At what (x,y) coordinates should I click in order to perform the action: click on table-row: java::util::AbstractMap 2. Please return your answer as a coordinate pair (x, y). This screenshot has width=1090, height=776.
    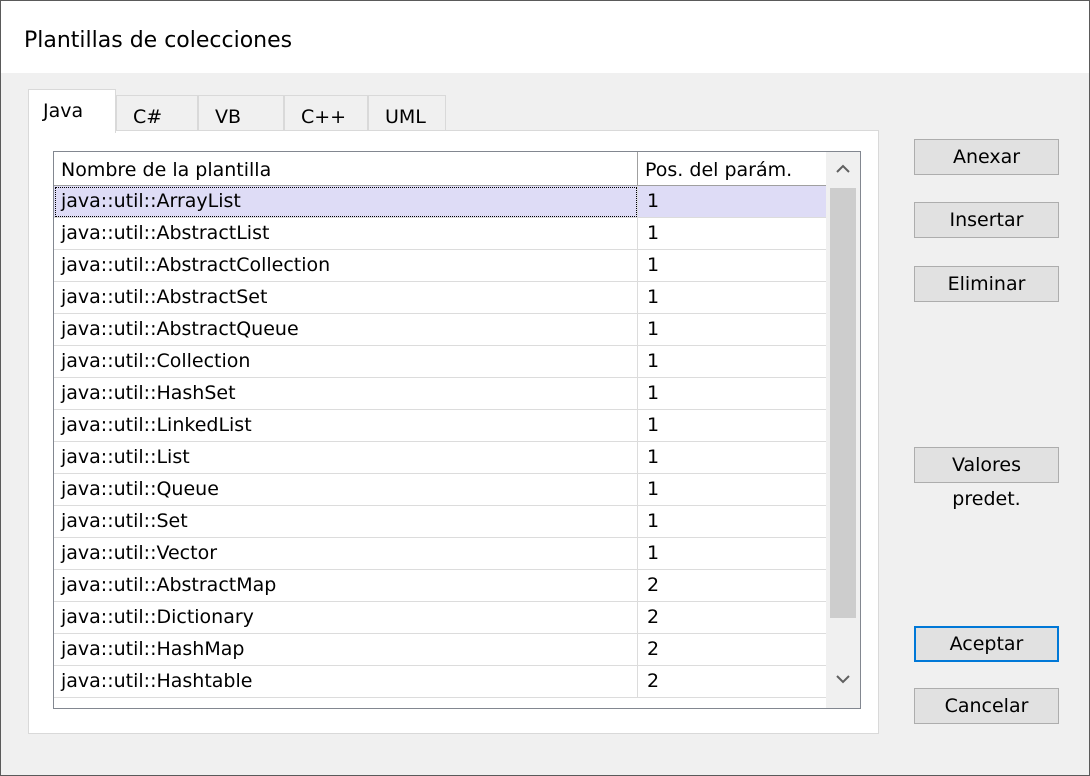
    Looking at the image, I should click on (440, 586).